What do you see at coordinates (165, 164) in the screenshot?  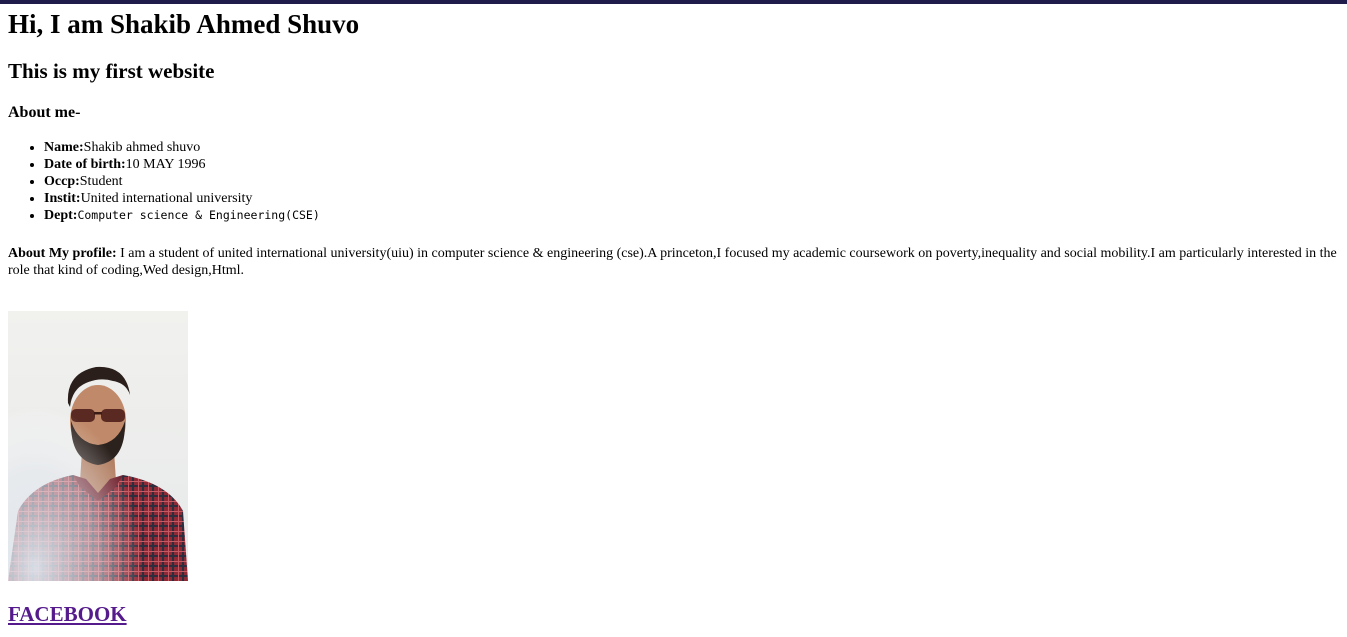 I see `dob-value: 10 MAY 1996` at bounding box center [165, 164].